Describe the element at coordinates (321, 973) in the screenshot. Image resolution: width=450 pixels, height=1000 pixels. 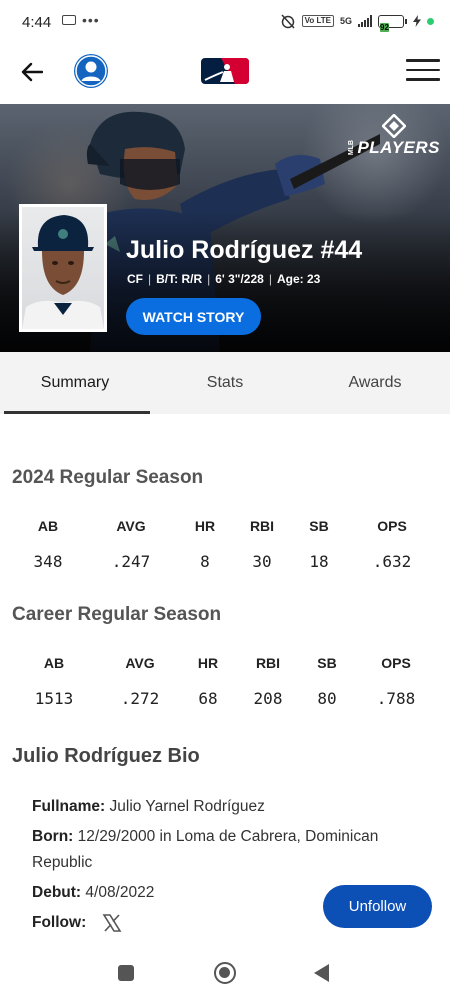
I see `back-triangle-icon` at that location.